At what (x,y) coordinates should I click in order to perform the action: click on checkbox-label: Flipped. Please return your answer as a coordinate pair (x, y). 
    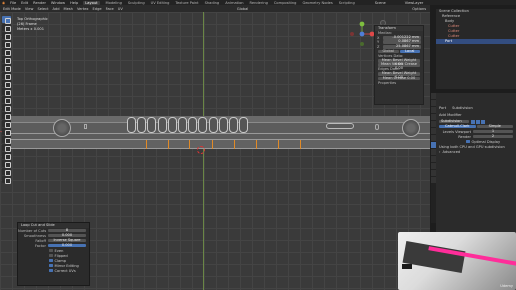
    Looking at the image, I should click on (61, 255).